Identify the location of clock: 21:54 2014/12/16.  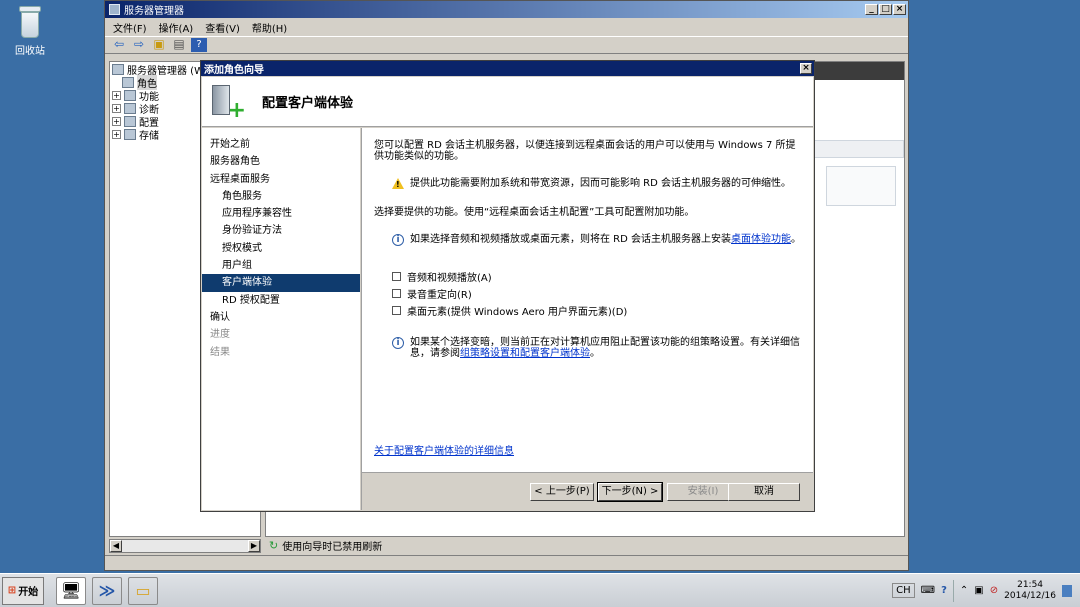
(1030, 591).